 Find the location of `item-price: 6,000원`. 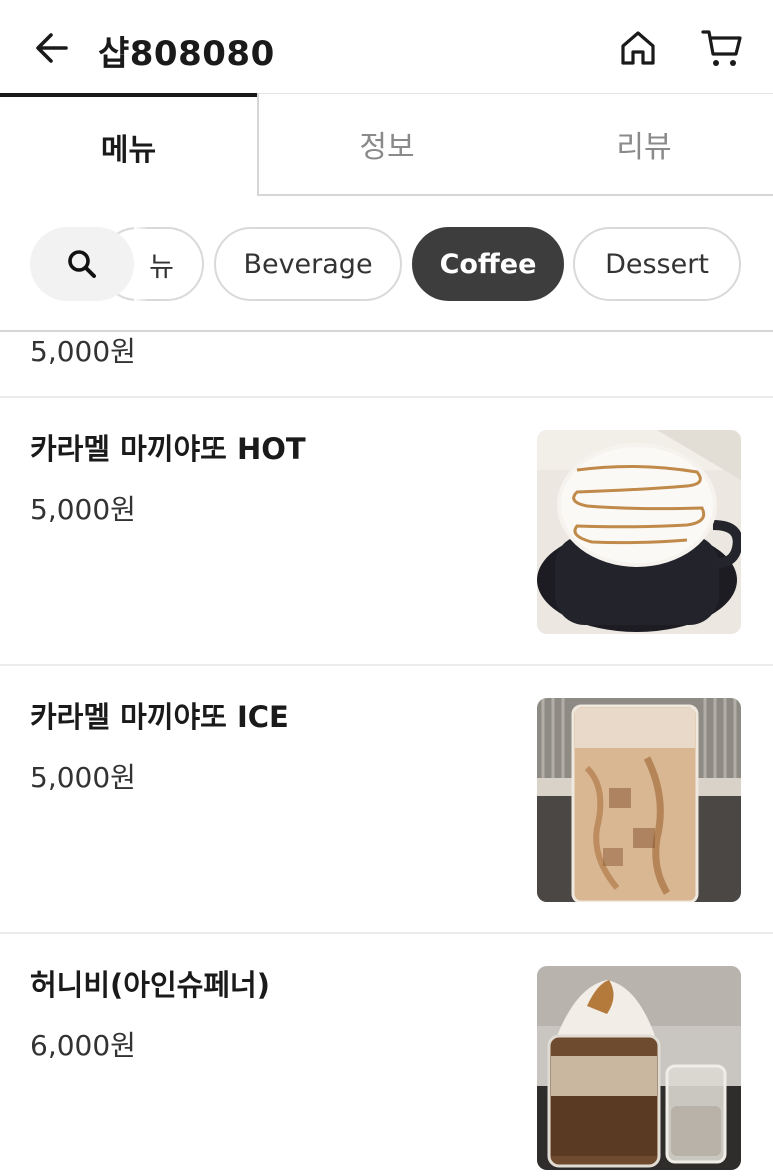

item-price: 6,000원 is located at coordinates (83, 1045).